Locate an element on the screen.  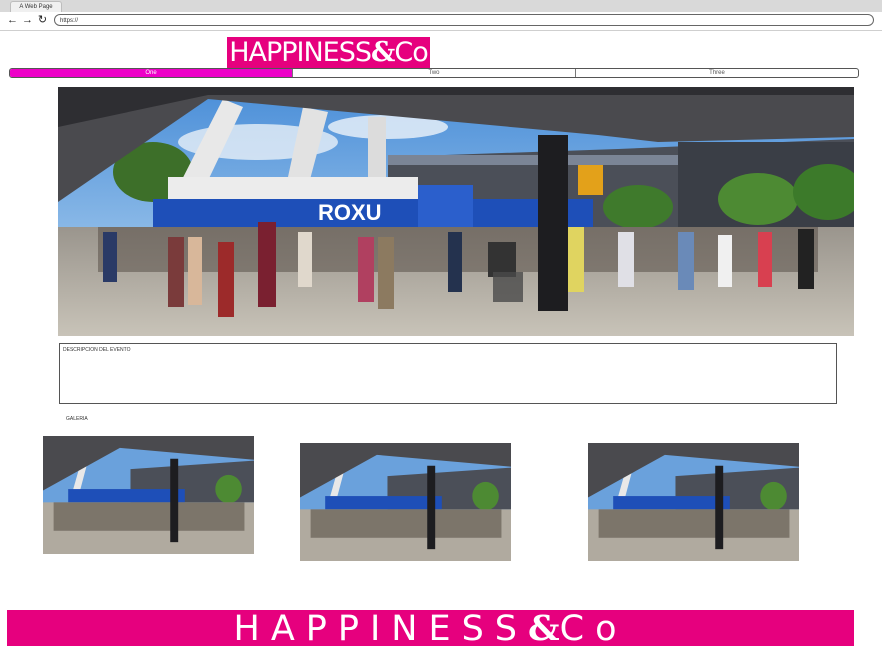
back-arrow-icon: ← is located at coordinates (12, 20).